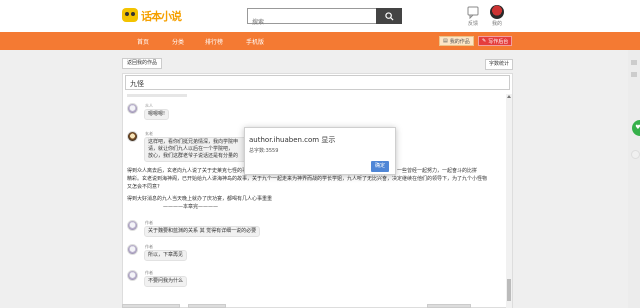 The image size is (640, 308). I want to click on alert-dialog: author.ihuaben.com 显示 总字数:3559 确定, so click(320, 151).